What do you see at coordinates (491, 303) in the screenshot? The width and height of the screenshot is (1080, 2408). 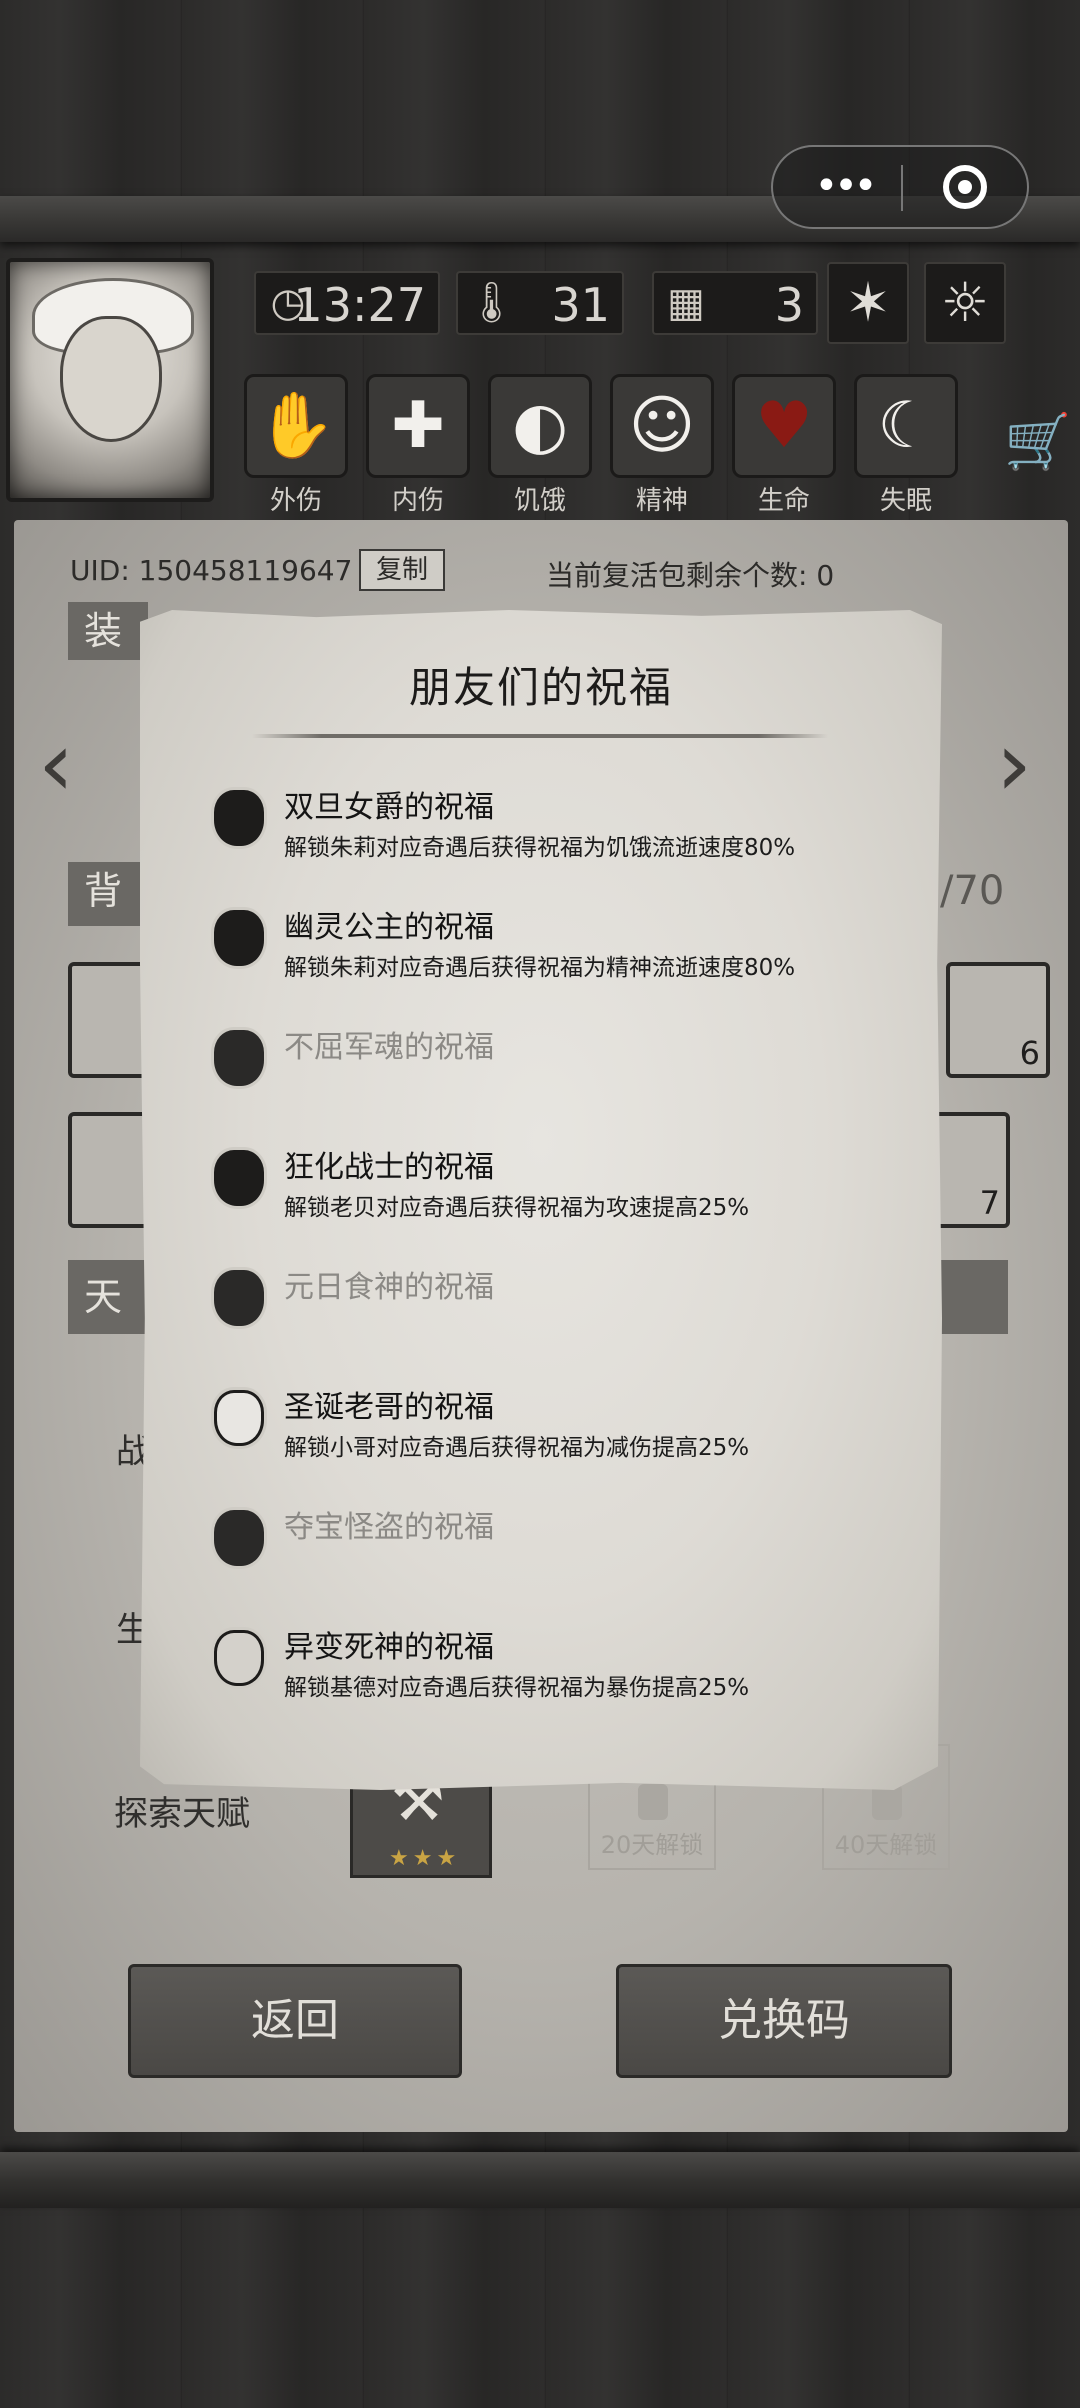 I see `thermometer-icon: 🌡` at bounding box center [491, 303].